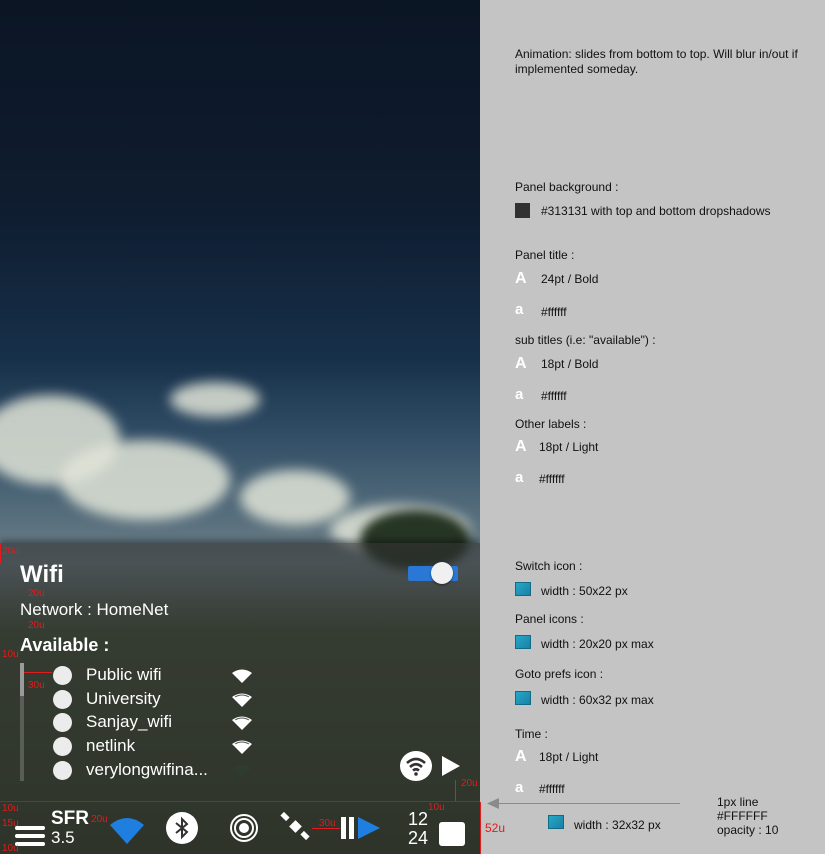 The image size is (825, 854). Describe the element at coordinates (617, 825) in the screenshot. I see `taskbar-icon-size: width : 32x32 px` at that location.